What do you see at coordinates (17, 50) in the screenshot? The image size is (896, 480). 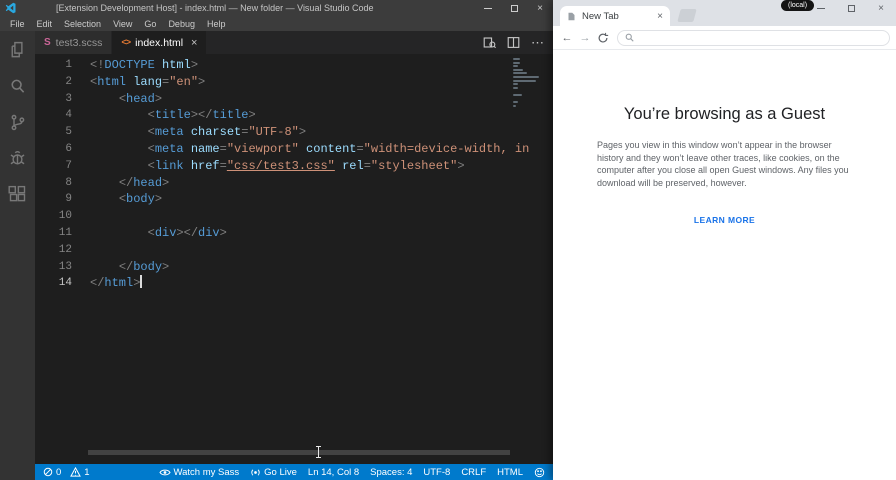 I see `explorer-icon` at bounding box center [17, 50].